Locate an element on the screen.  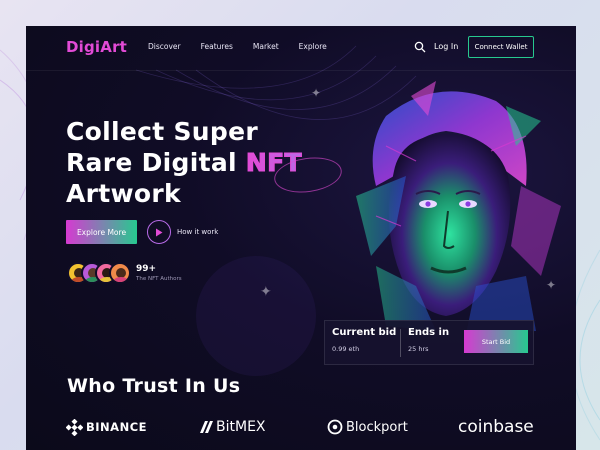
ends-in: Ends in 25 hrs is located at coordinates (428, 340).